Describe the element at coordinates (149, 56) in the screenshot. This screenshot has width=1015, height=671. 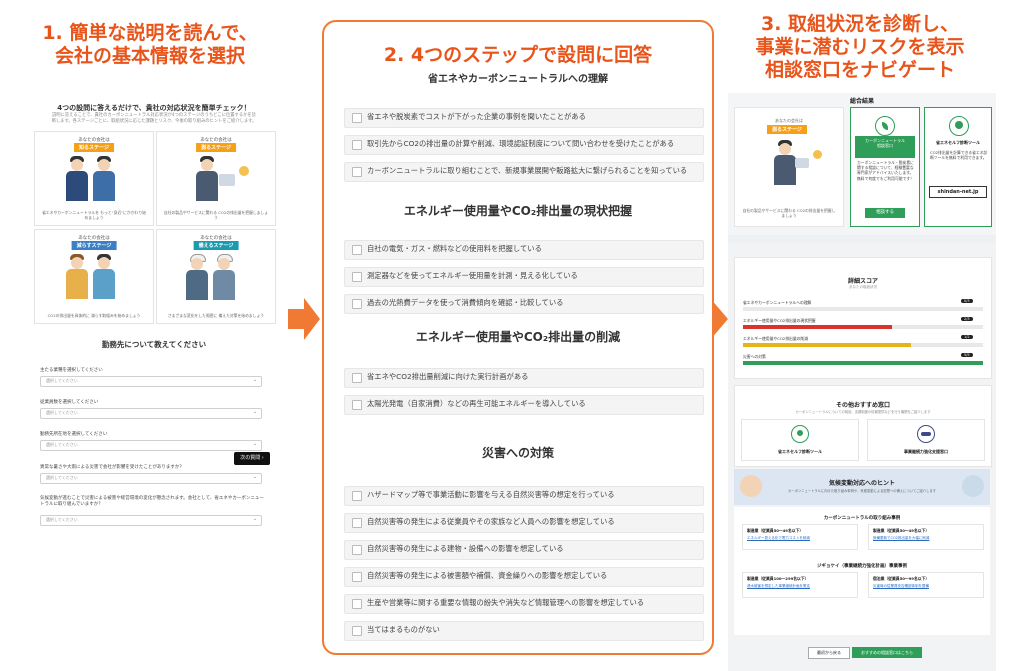
I see `step1-header-line2: 会社の基本情報を選択` at that location.